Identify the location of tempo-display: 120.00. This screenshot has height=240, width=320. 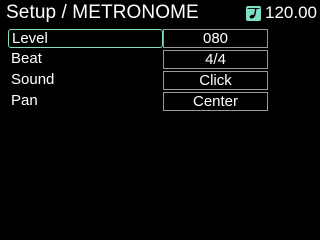
(281, 13).